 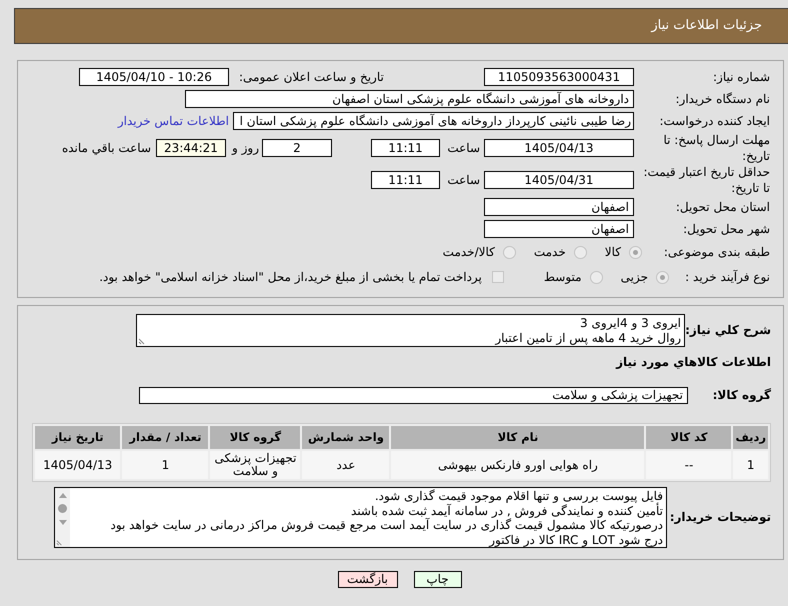 What do you see at coordinates (311, 77) in the screenshot?
I see `field-label: تاریخ و ساعت اعلان عمومی:` at bounding box center [311, 77].